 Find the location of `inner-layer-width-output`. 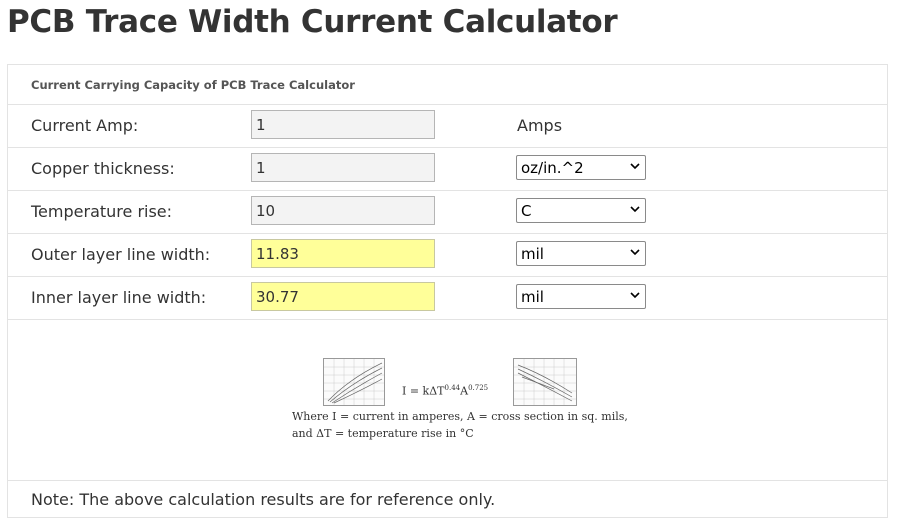

inner-layer-width-output is located at coordinates (343, 296).